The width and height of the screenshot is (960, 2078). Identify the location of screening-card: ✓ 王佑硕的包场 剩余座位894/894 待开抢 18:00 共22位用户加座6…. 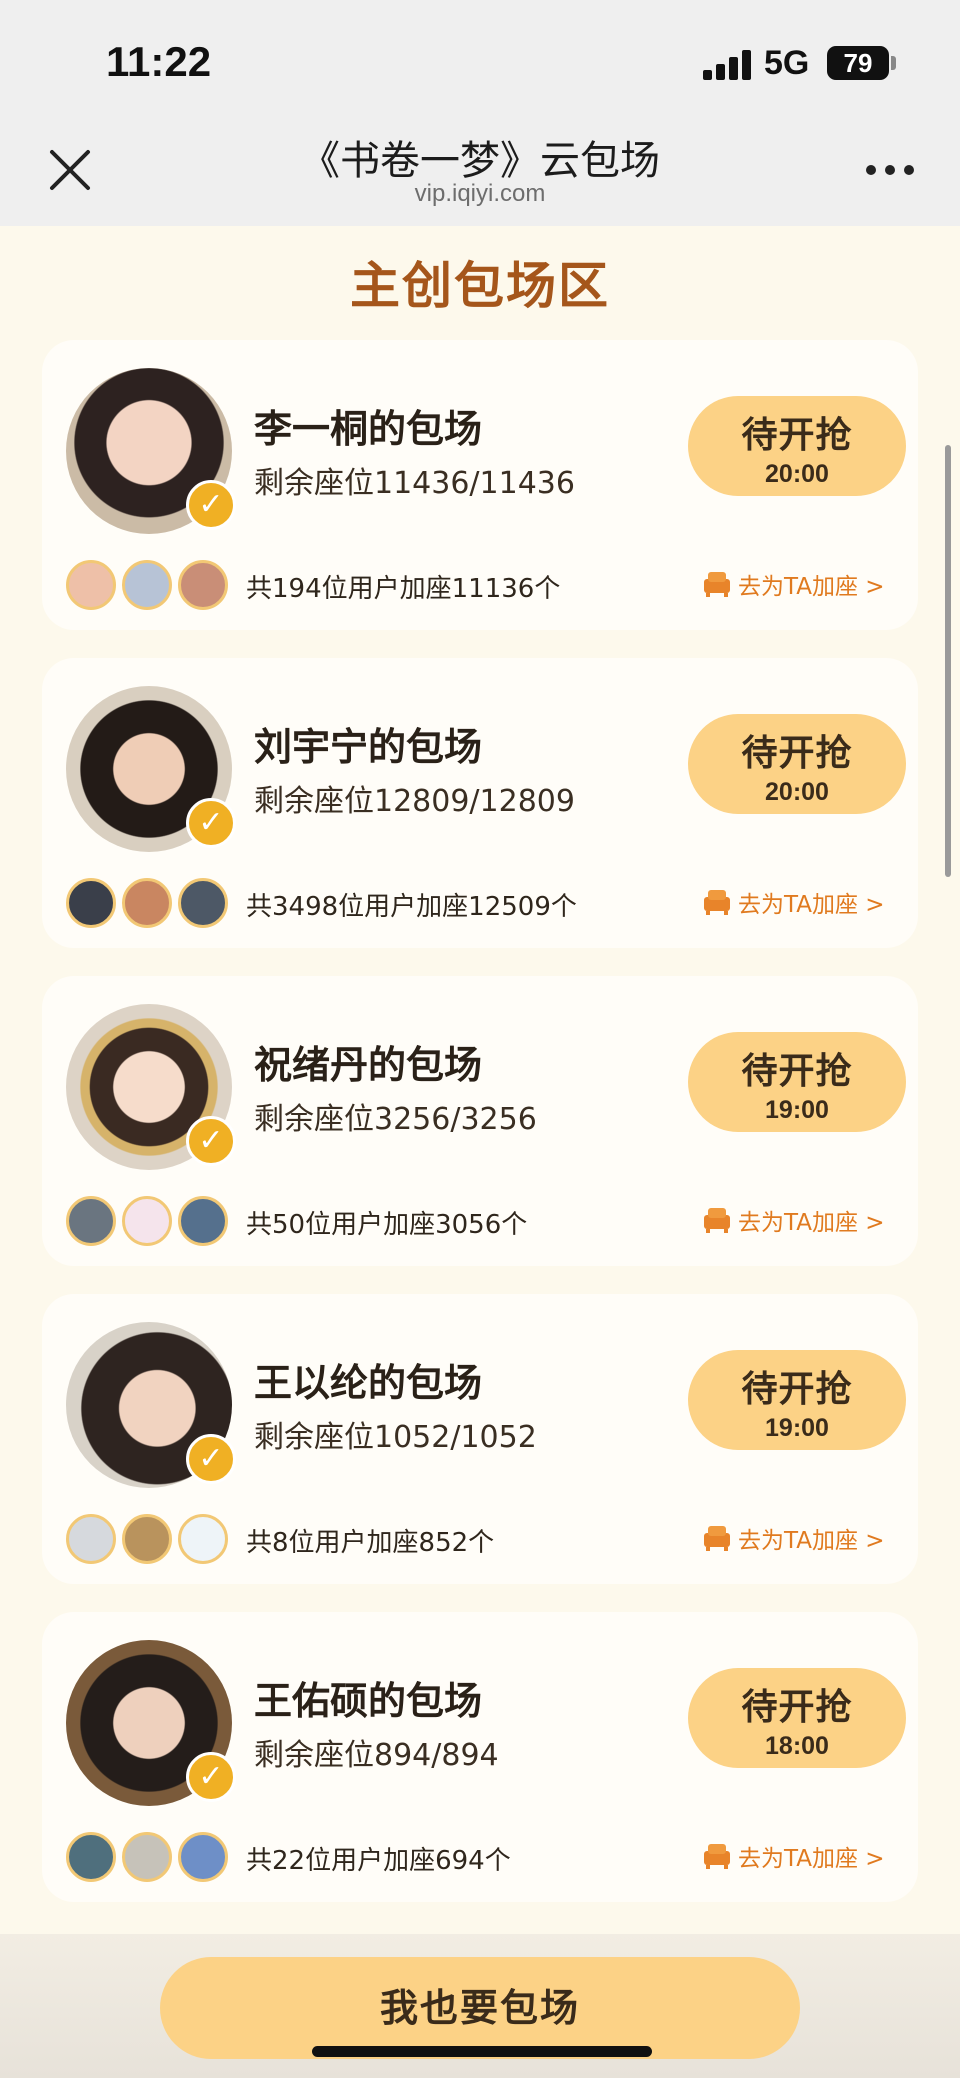
(480, 1757).